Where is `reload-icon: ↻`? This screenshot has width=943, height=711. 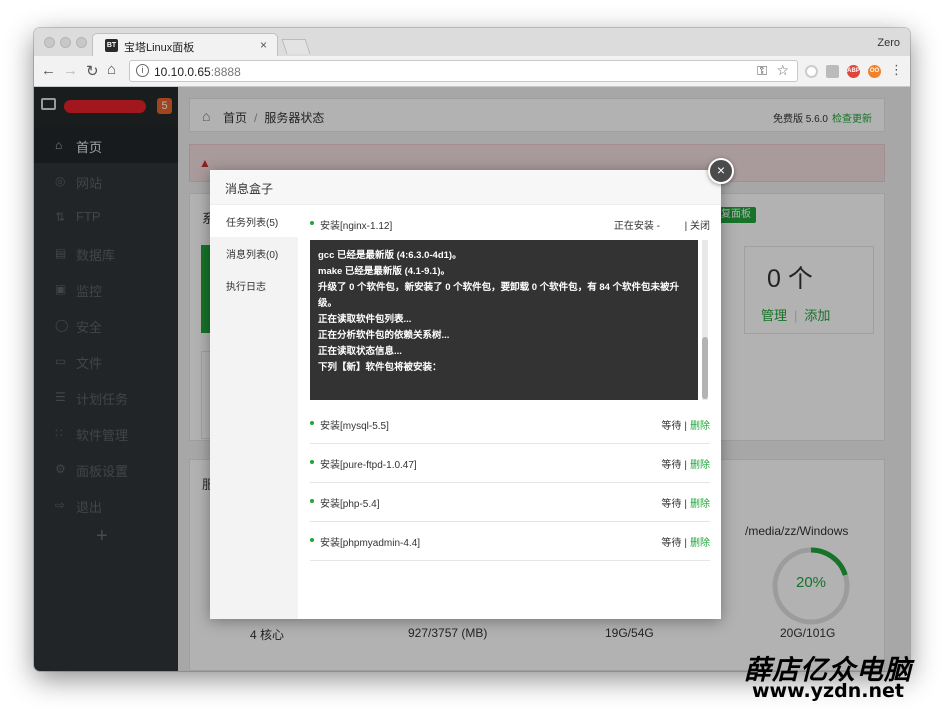
reload-icon: ↻ is located at coordinates (92, 71).